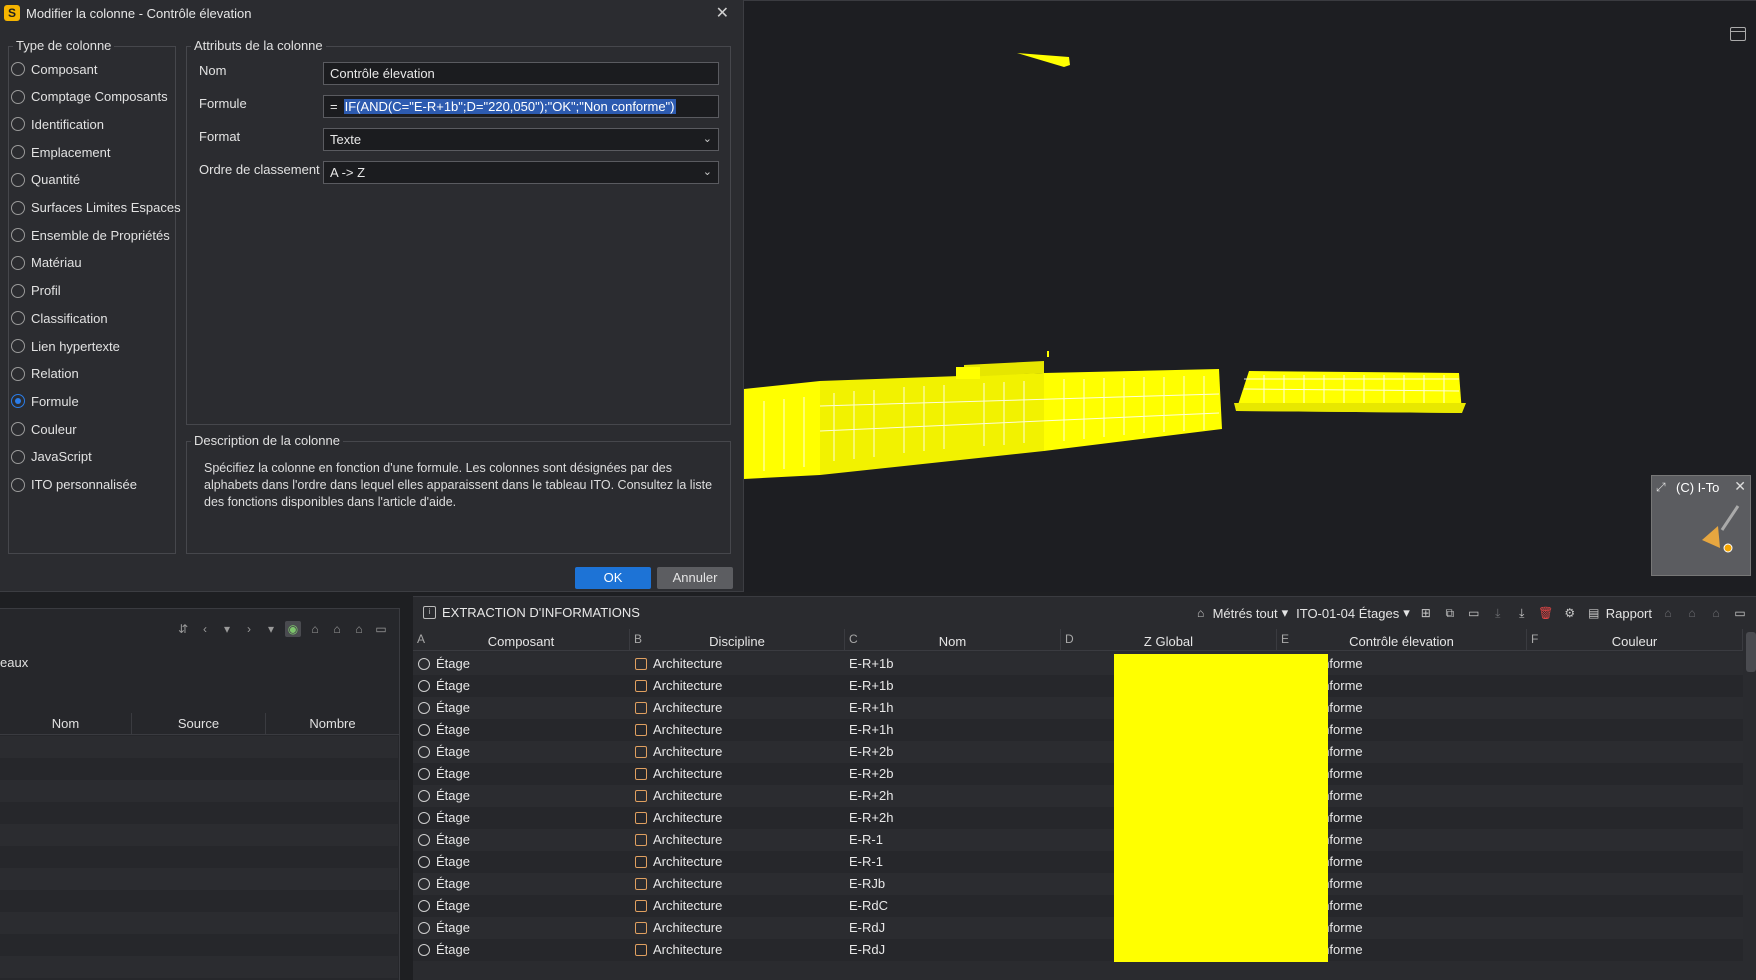 The height and width of the screenshot is (980, 1756). What do you see at coordinates (333, 724) in the screenshot?
I see `column-header-nombre: Nombre` at bounding box center [333, 724].